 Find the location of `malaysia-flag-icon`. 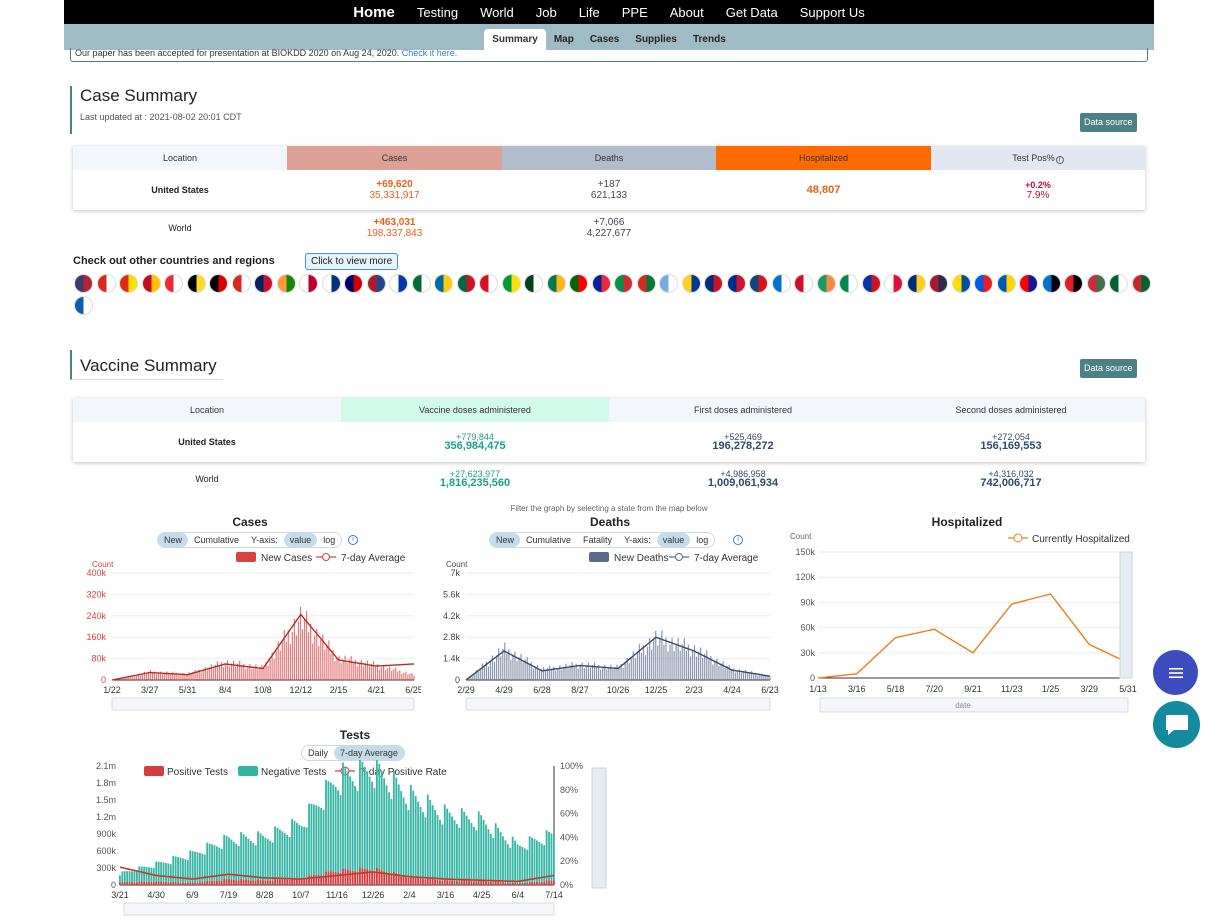

malaysia-flag-icon is located at coordinates (353, 283).